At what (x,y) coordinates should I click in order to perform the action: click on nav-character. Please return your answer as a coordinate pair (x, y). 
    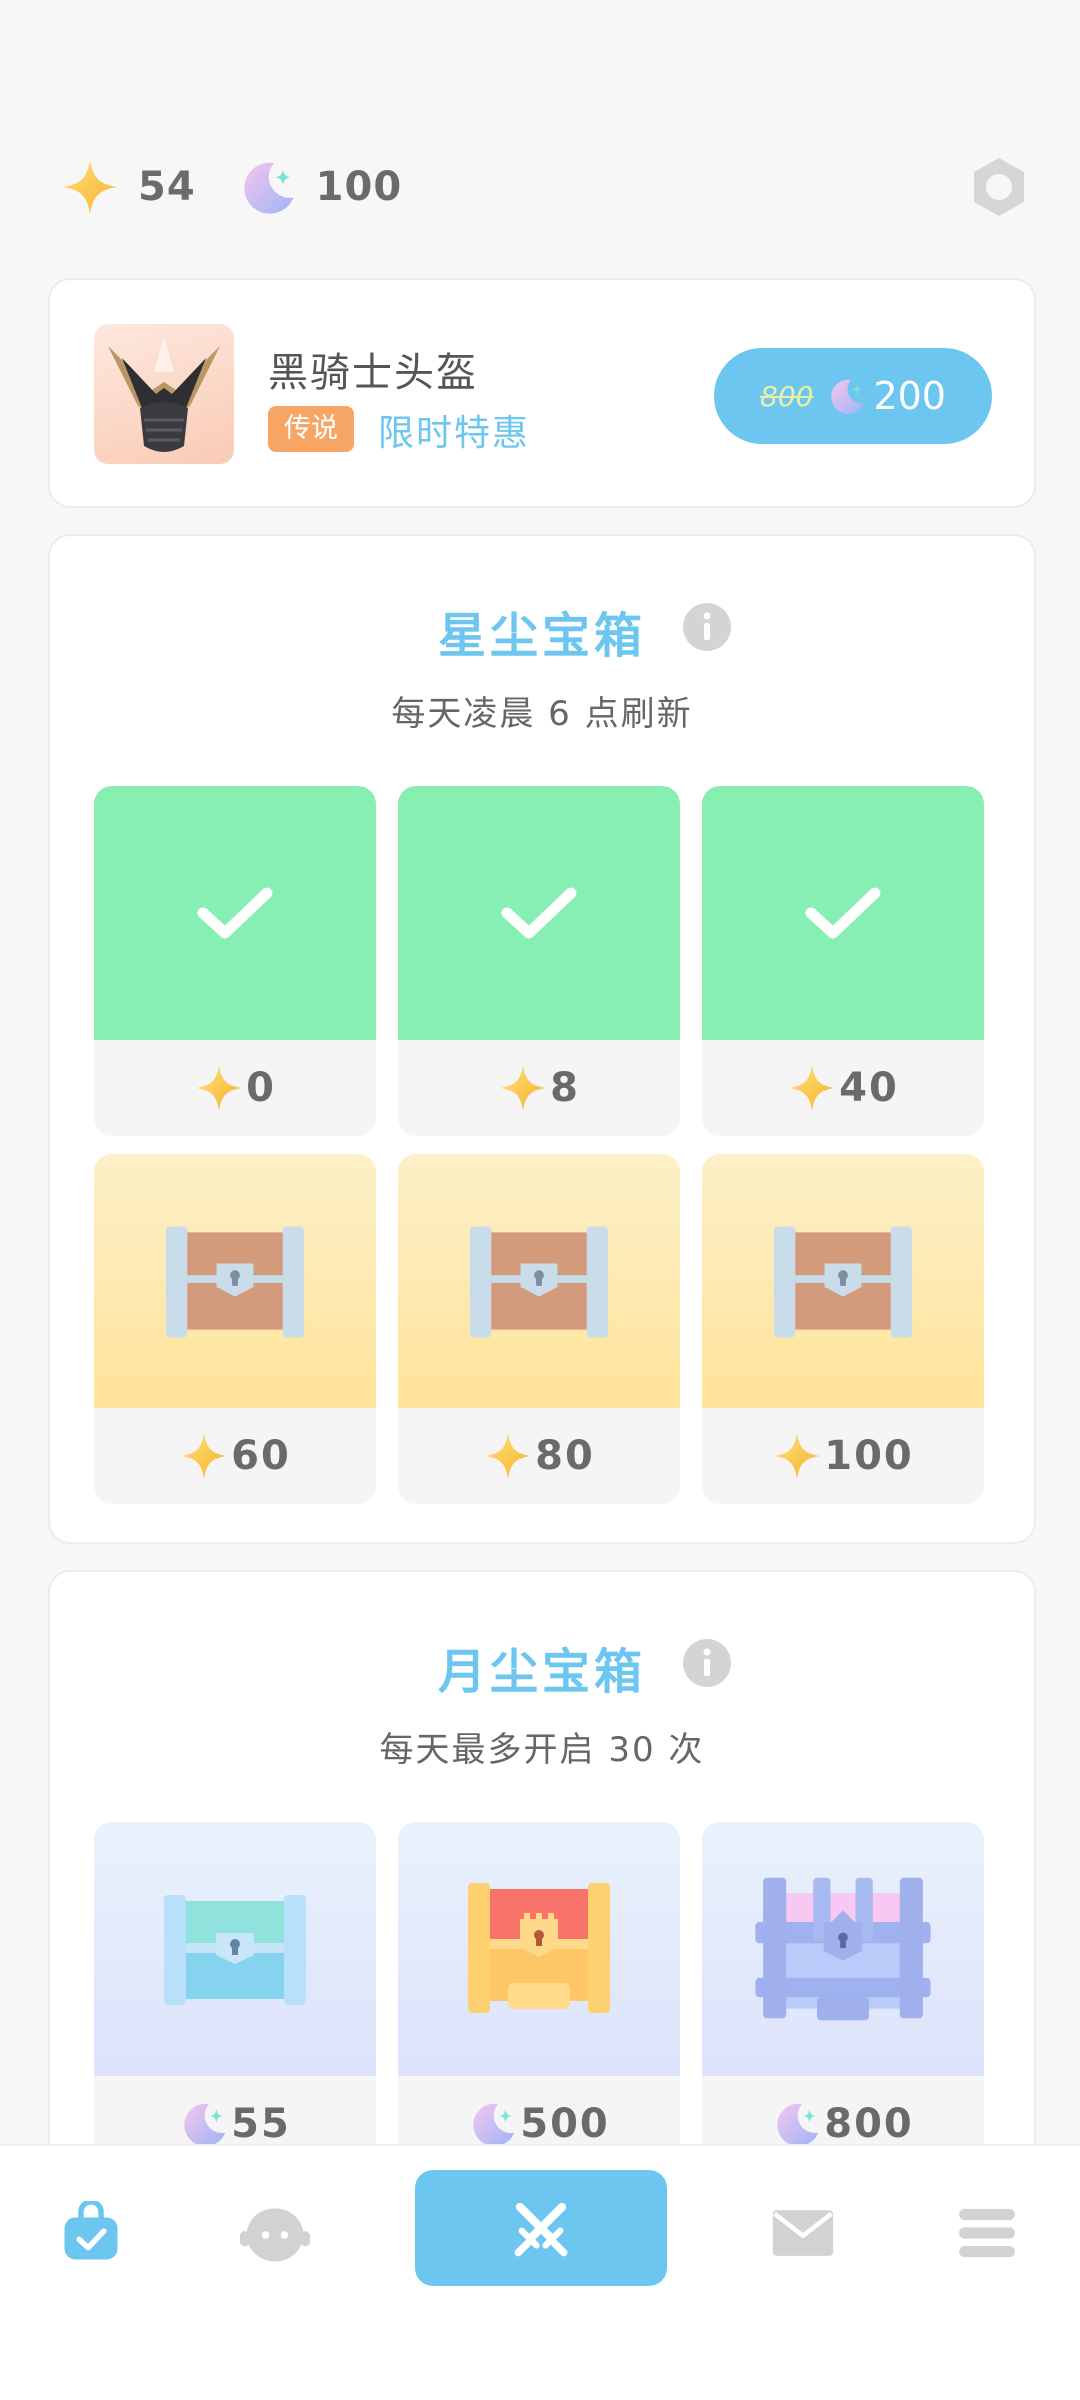
    Looking at the image, I should click on (275, 2233).